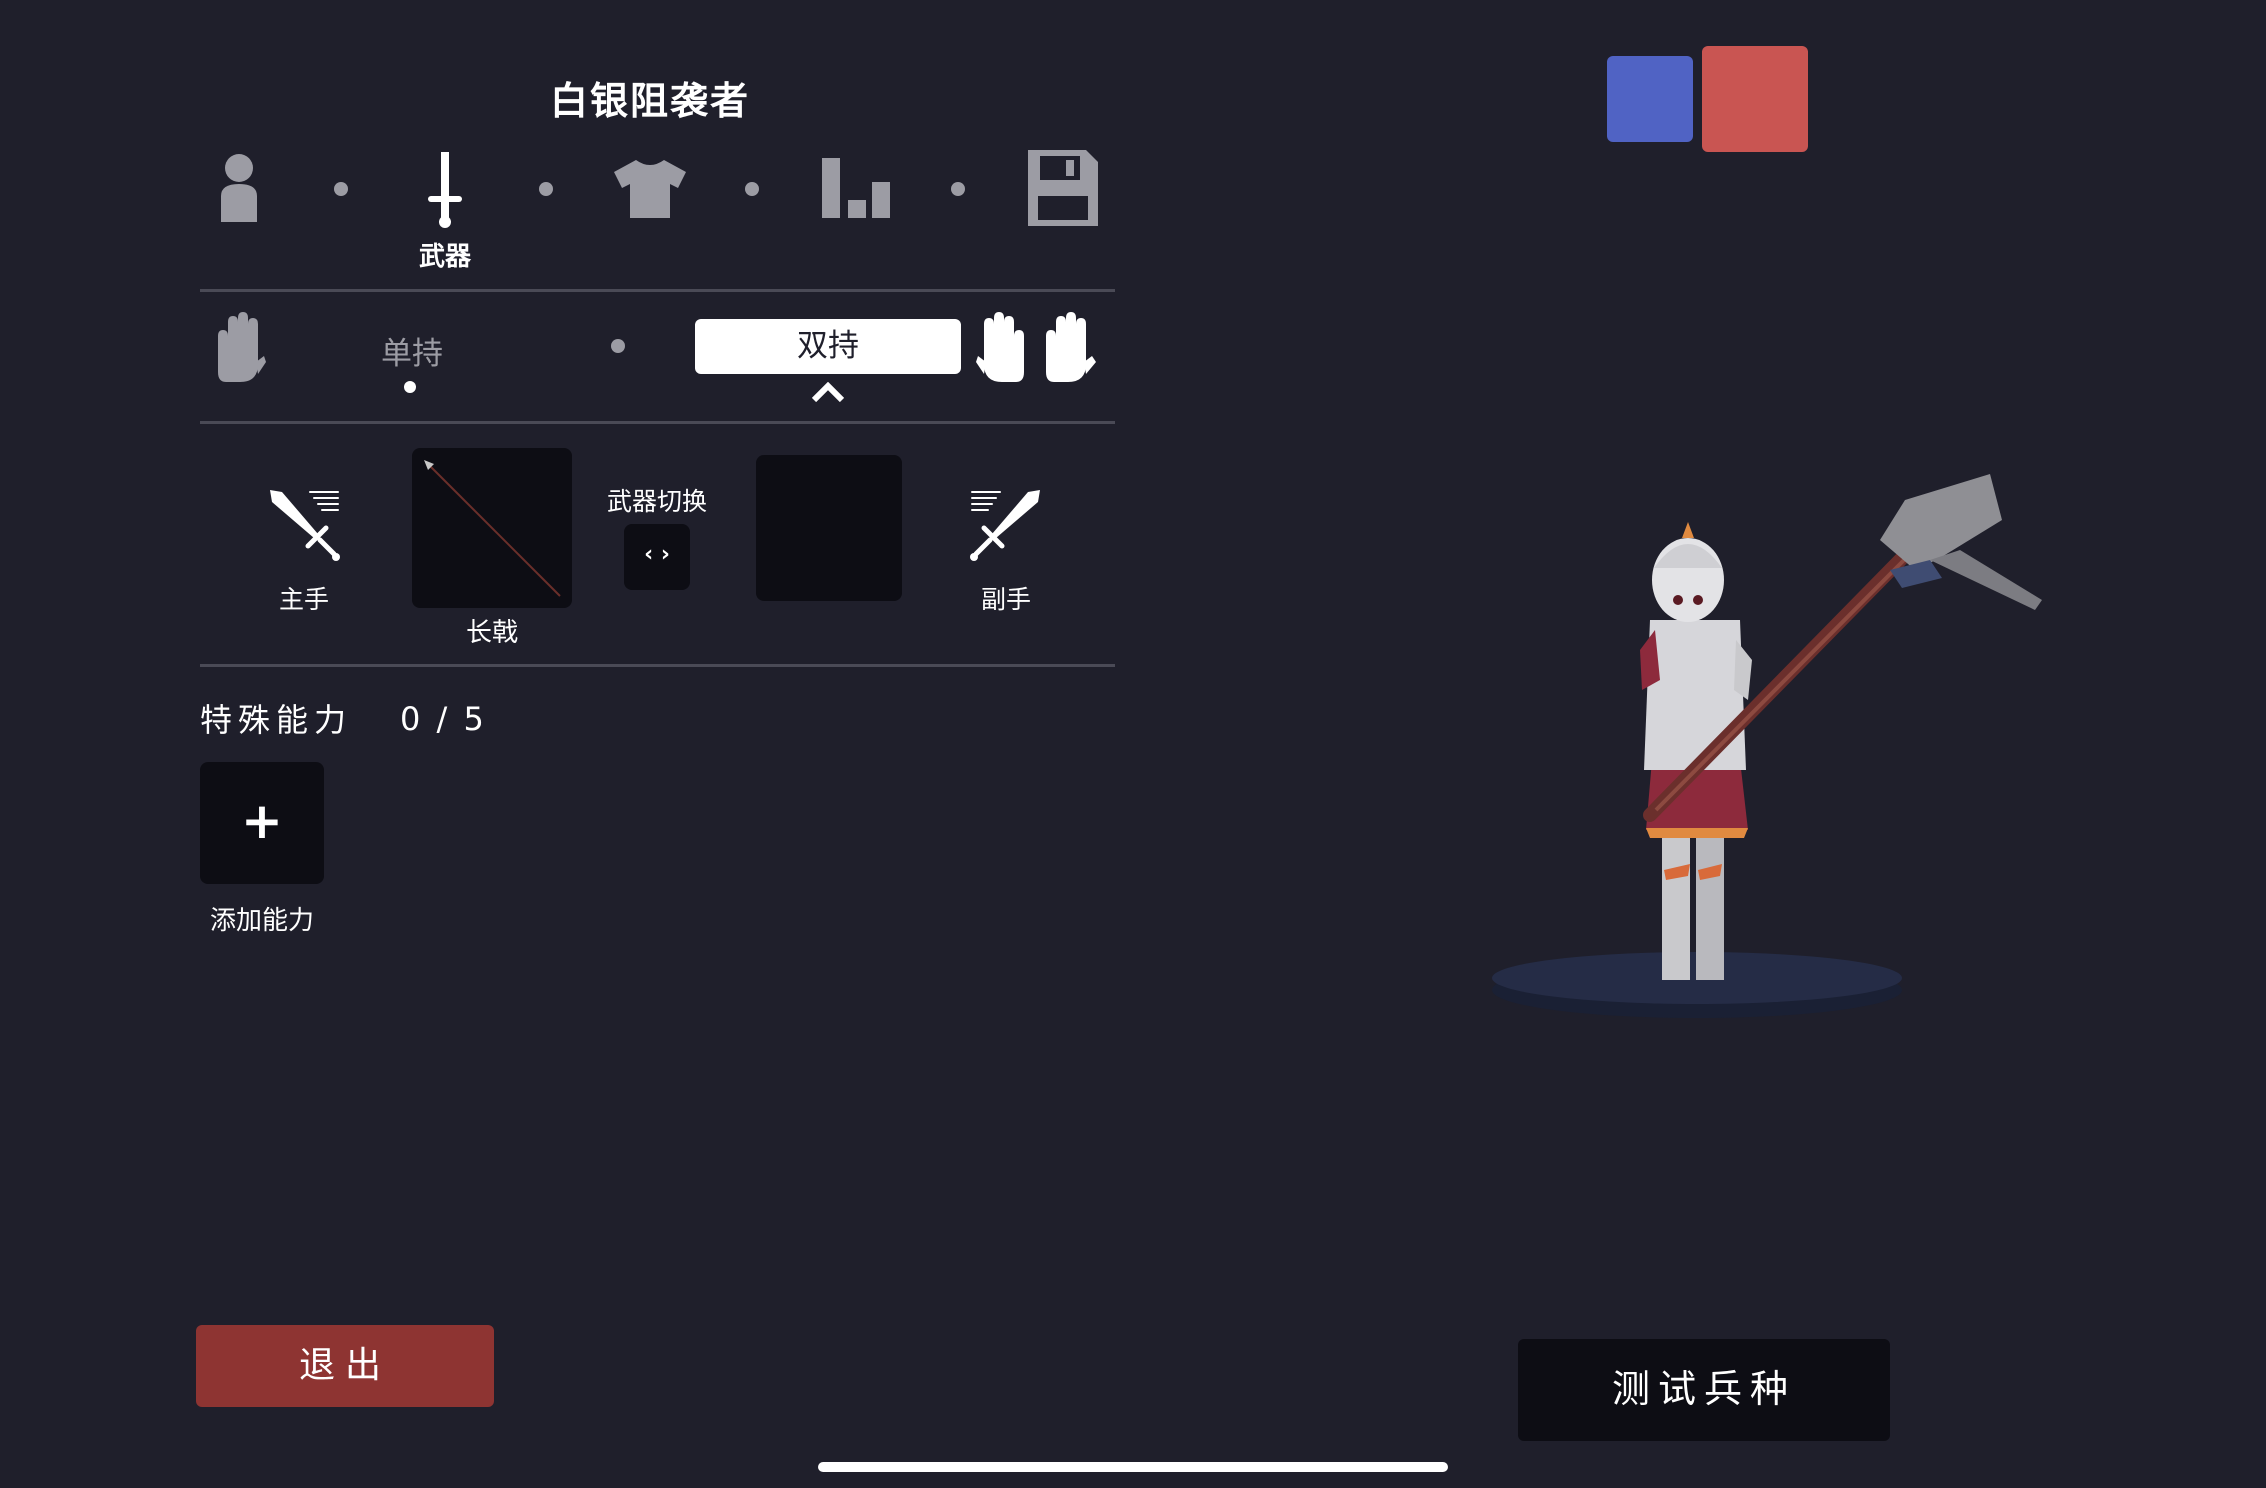  I want to click on add-ability-label: 添加能力, so click(261, 921).